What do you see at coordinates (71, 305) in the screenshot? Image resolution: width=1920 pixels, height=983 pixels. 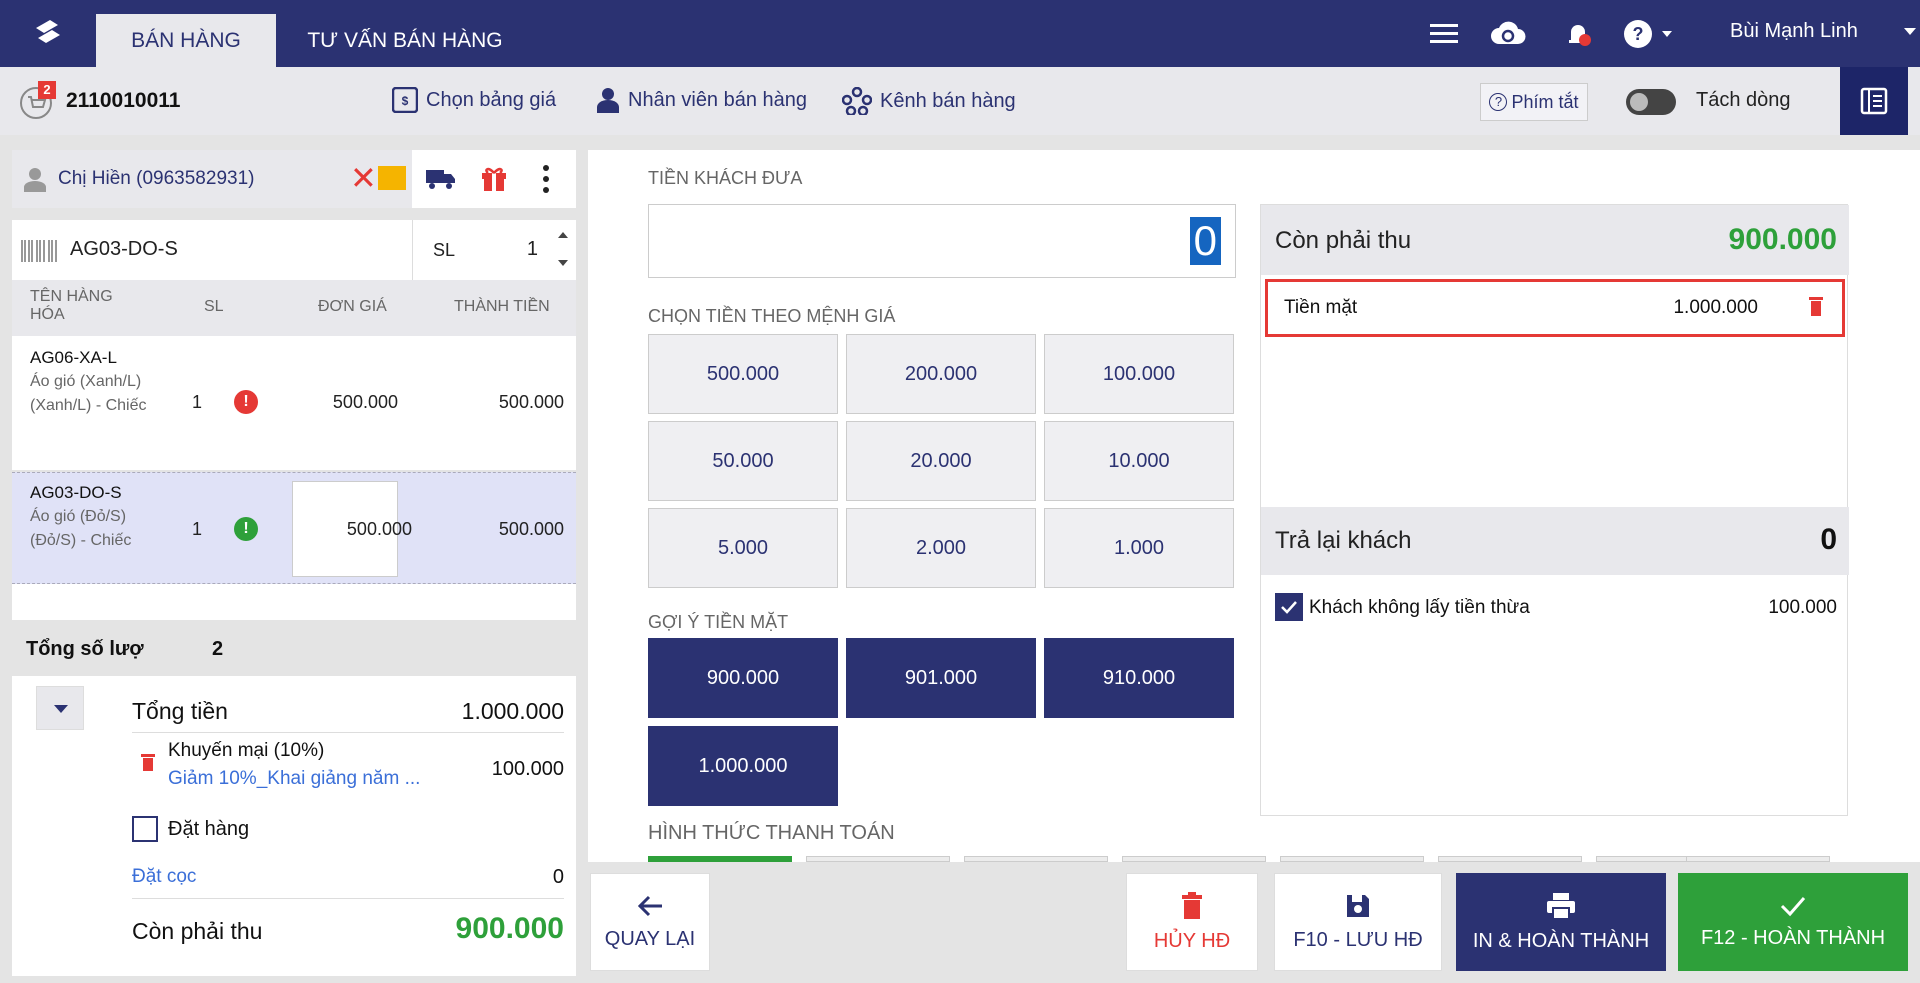 I see `col-name: TÊN HÀNG HÓA` at bounding box center [71, 305].